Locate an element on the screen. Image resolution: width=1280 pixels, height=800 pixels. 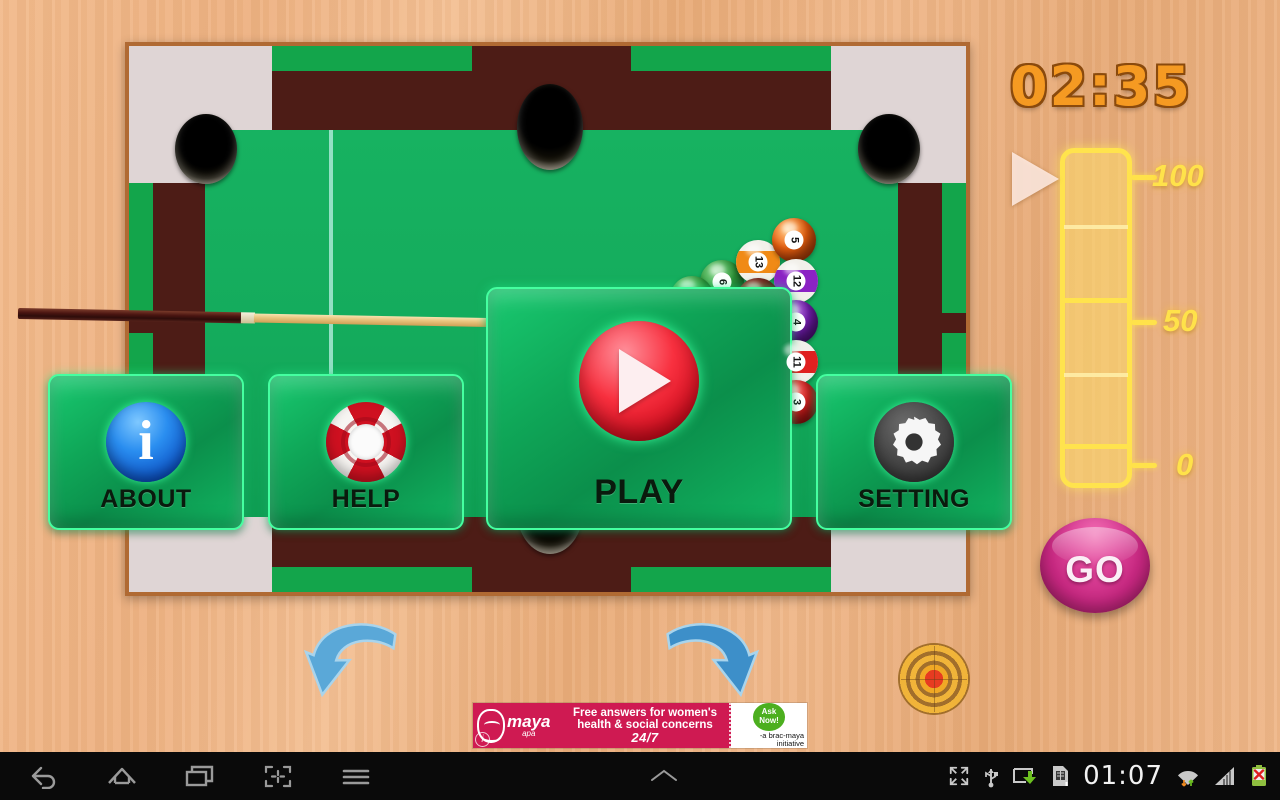
status-clock: 01:07 is located at coordinates (1123, 776).